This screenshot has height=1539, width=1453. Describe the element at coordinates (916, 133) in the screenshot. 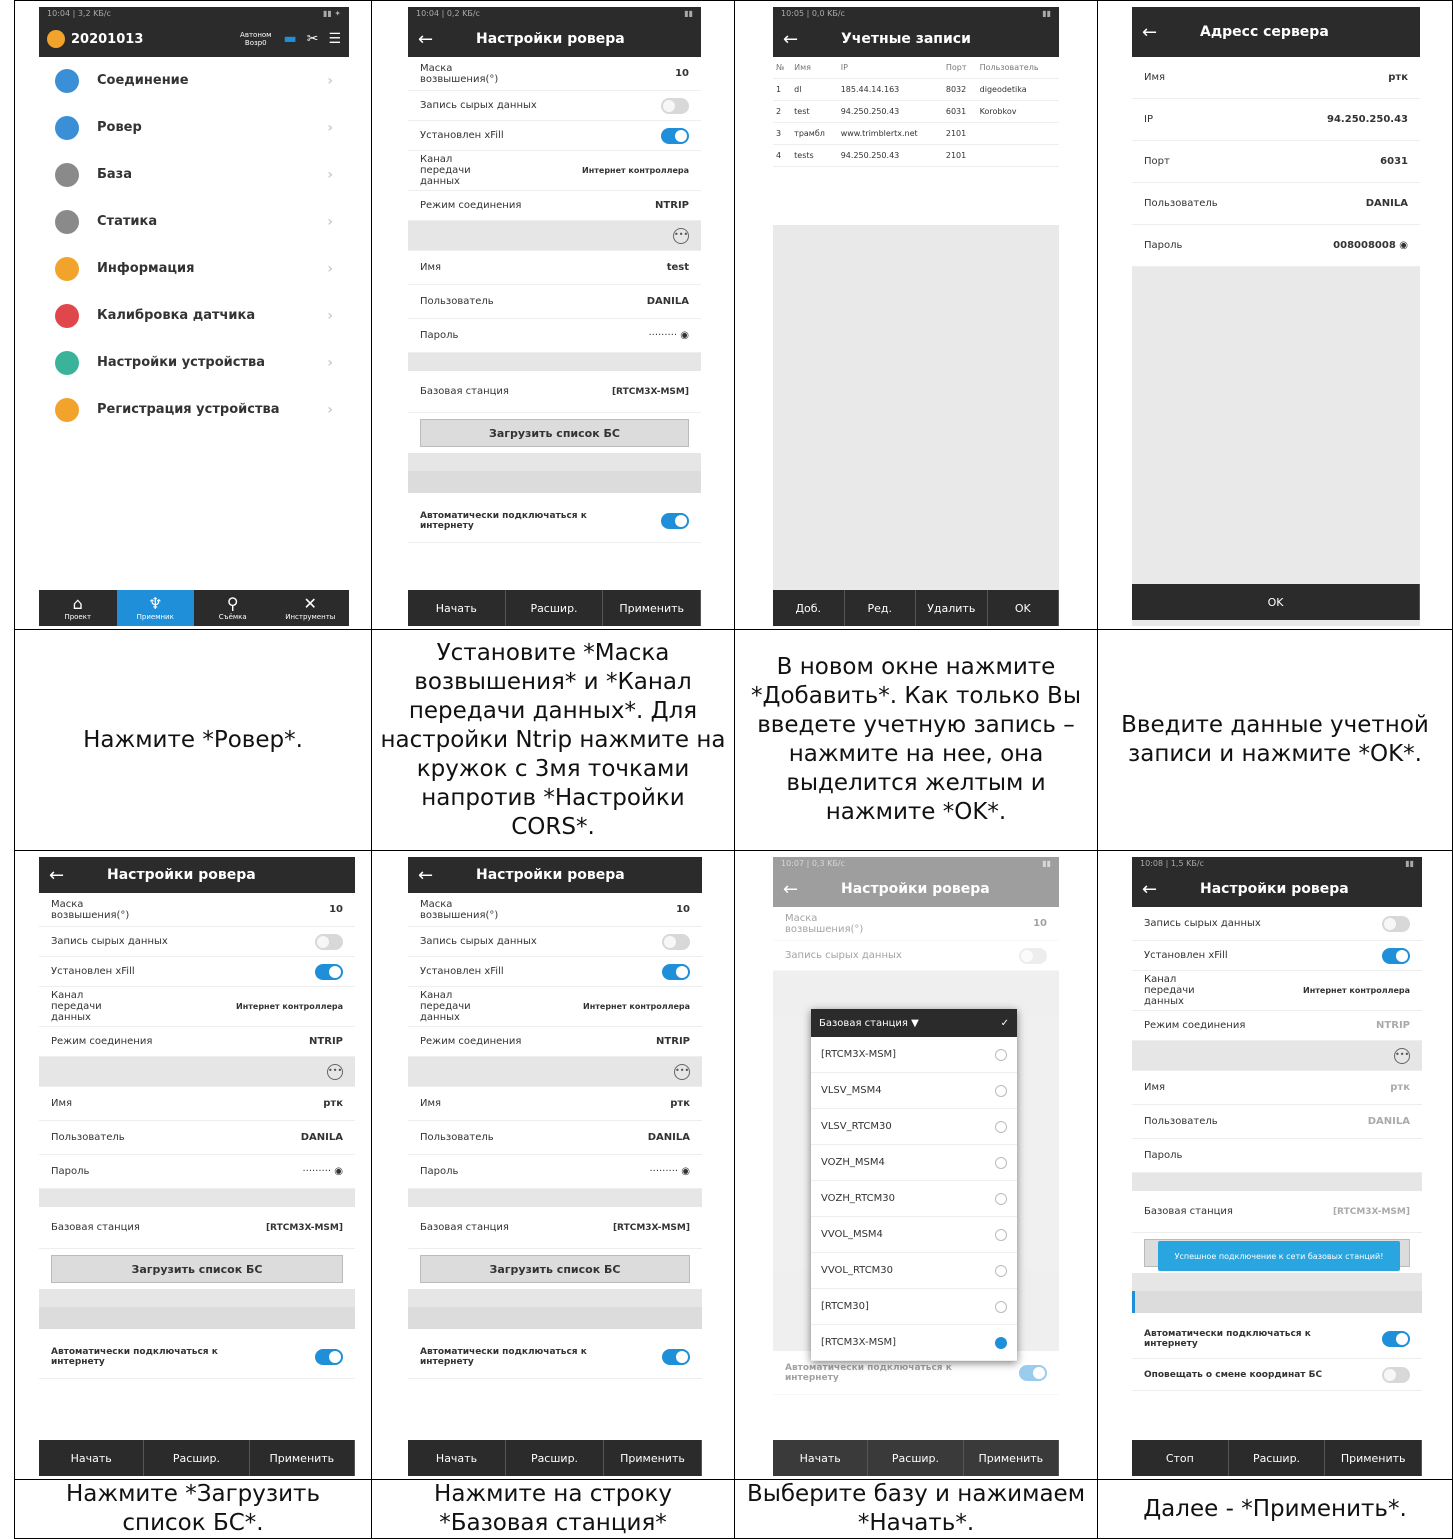

I see `table-row: 3 трамбл www.trimblertx.net 2101` at that location.